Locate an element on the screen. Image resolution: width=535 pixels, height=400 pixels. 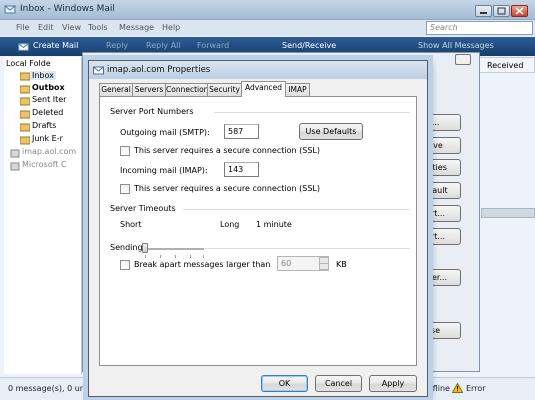
folder-outbox: Outbox is located at coordinates (48, 87).